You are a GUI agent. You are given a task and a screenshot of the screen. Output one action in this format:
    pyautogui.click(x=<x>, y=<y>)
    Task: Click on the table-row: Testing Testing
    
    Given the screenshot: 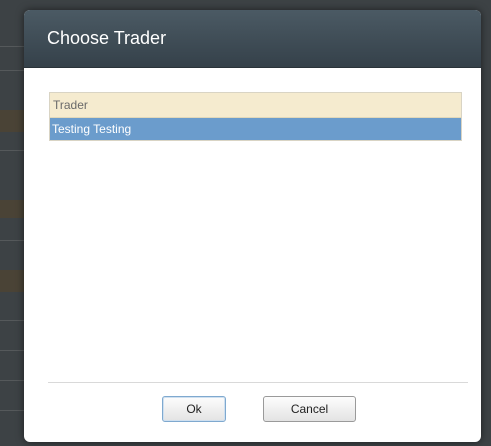 What is the action you would take?
    pyautogui.click(x=255, y=129)
    